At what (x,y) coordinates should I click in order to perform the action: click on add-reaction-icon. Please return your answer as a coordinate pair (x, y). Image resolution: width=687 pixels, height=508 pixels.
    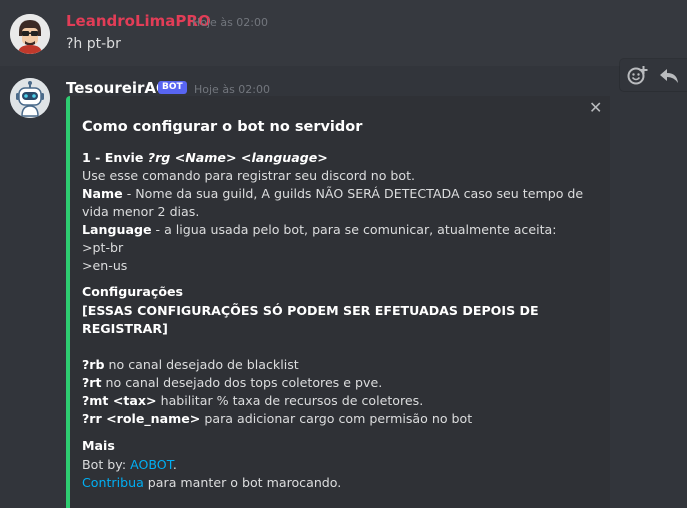
    Looking at the image, I should click on (638, 75).